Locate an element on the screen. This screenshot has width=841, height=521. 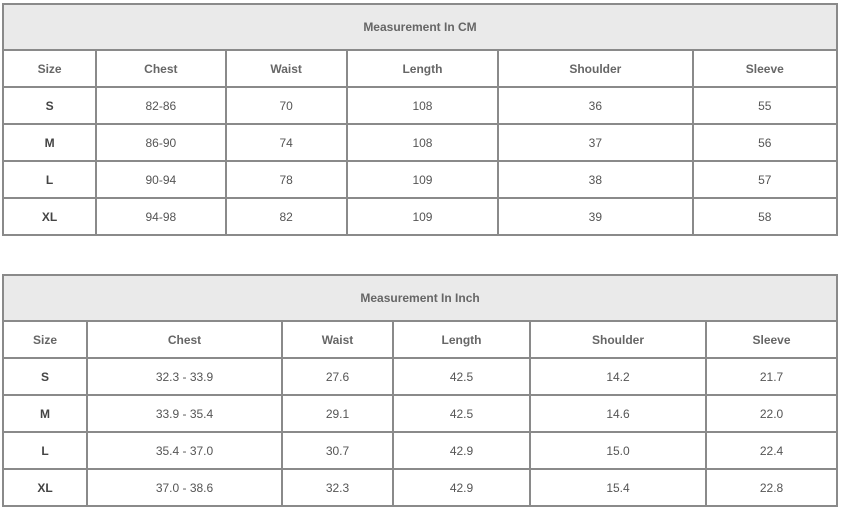
table-title-row: Measurement In Inch is located at coordinates (420, 298).